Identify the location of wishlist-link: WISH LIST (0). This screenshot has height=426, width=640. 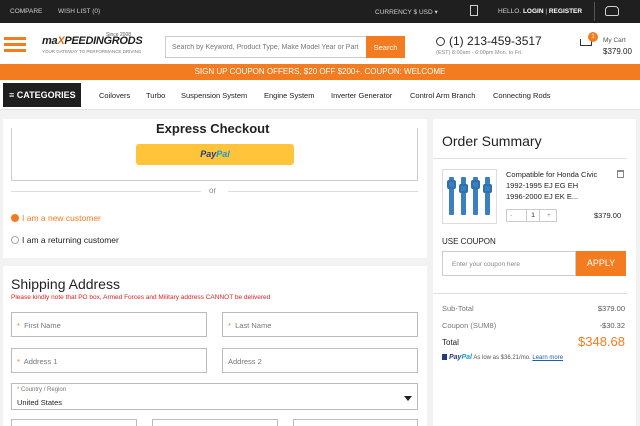
(79, 11).